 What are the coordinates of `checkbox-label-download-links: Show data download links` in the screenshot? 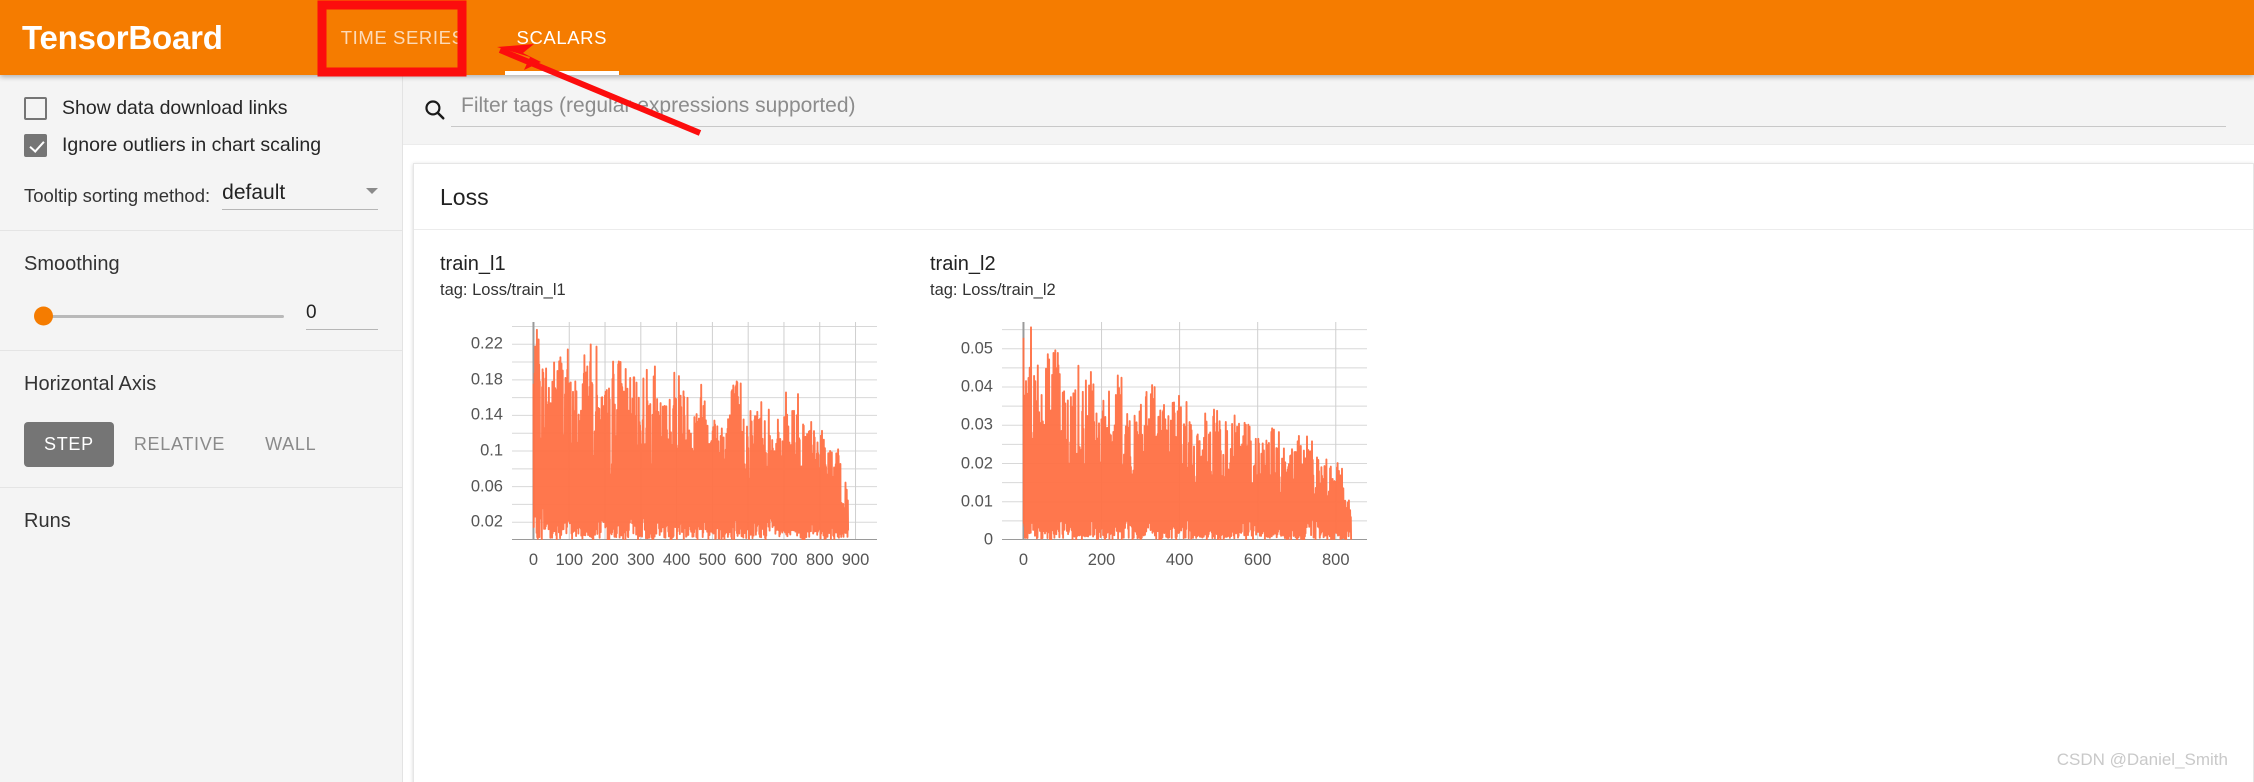 It's located at (175, 108).